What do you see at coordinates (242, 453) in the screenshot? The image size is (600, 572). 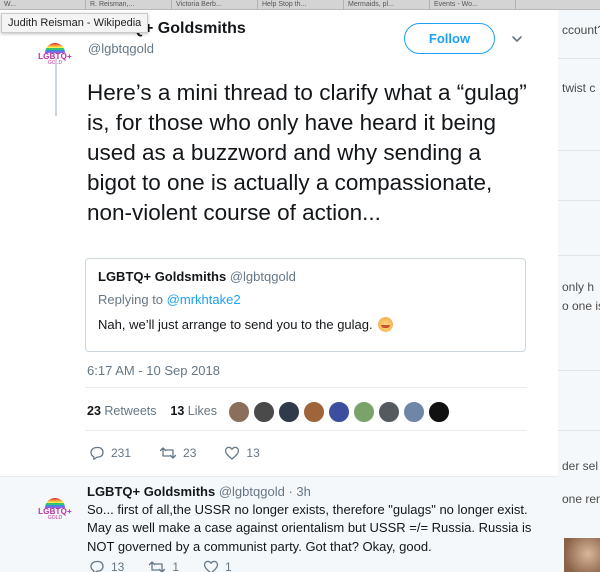 I see `like-action: 13` at bounding box center [242, 453].